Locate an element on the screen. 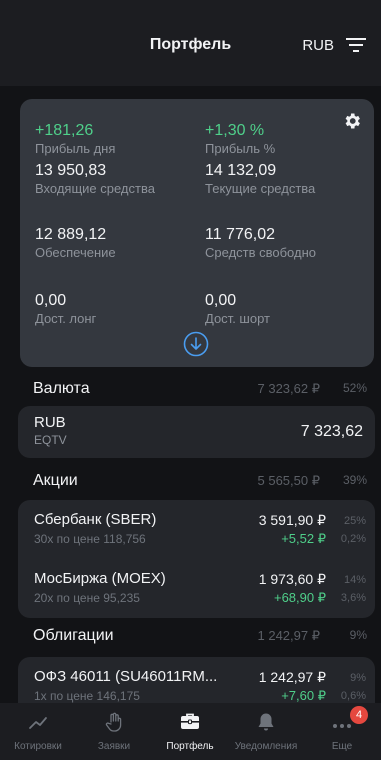 This screenshot has width=381, height=760. gear-icon is located at coordinates (352, 121).